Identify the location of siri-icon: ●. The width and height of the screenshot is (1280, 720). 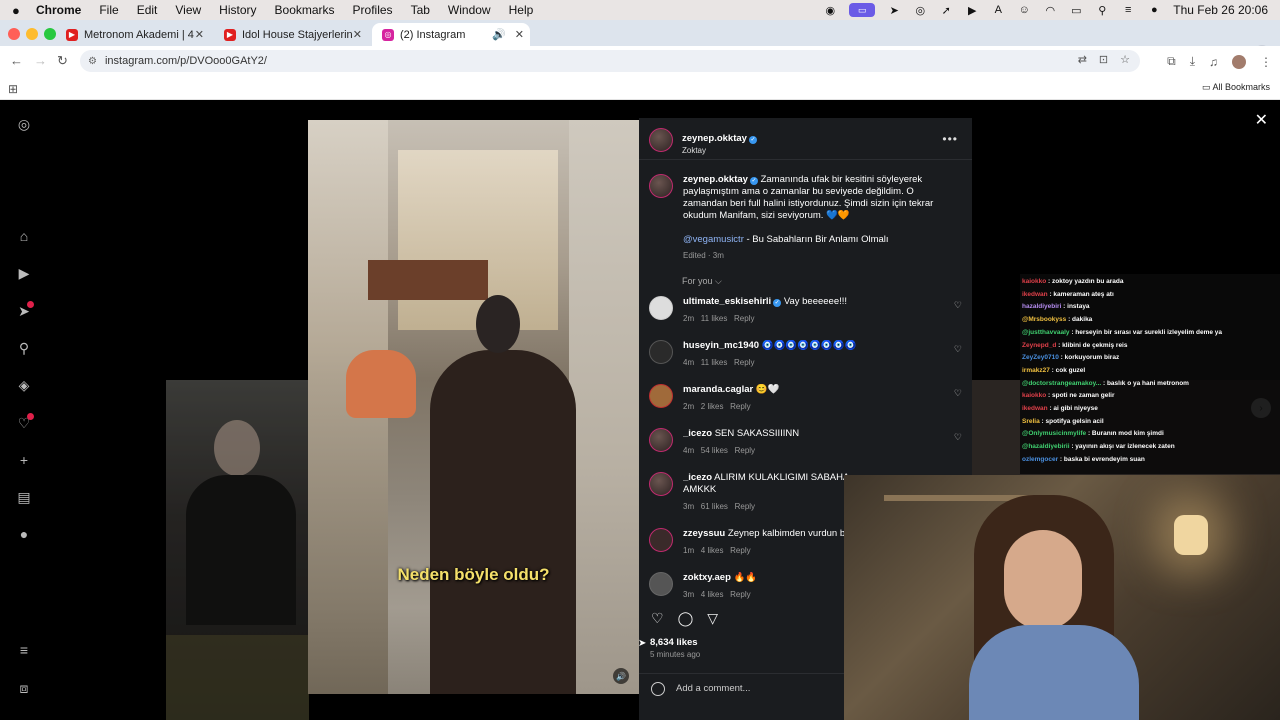
(1154, 10).